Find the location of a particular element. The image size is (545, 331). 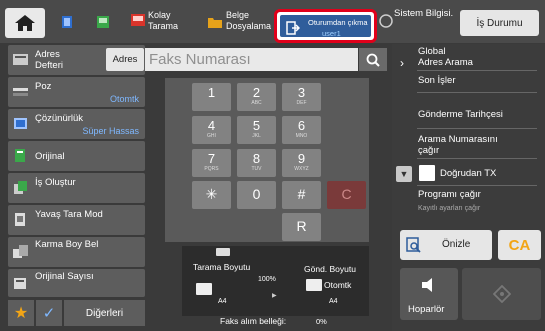

easy-scan-button: Kolay Tarama is located at coordinates (163, 22).